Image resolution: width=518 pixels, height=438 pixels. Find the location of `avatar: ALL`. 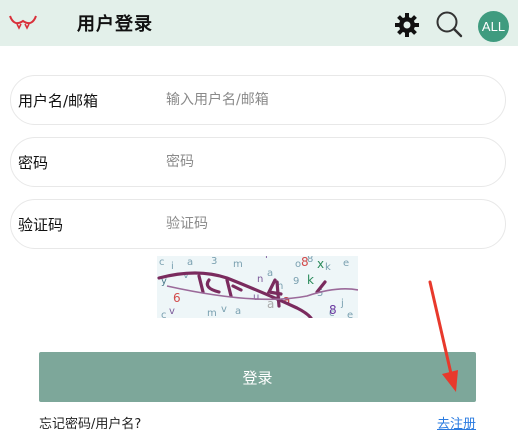

avatar: ALL is located at coordinates (493, 26).